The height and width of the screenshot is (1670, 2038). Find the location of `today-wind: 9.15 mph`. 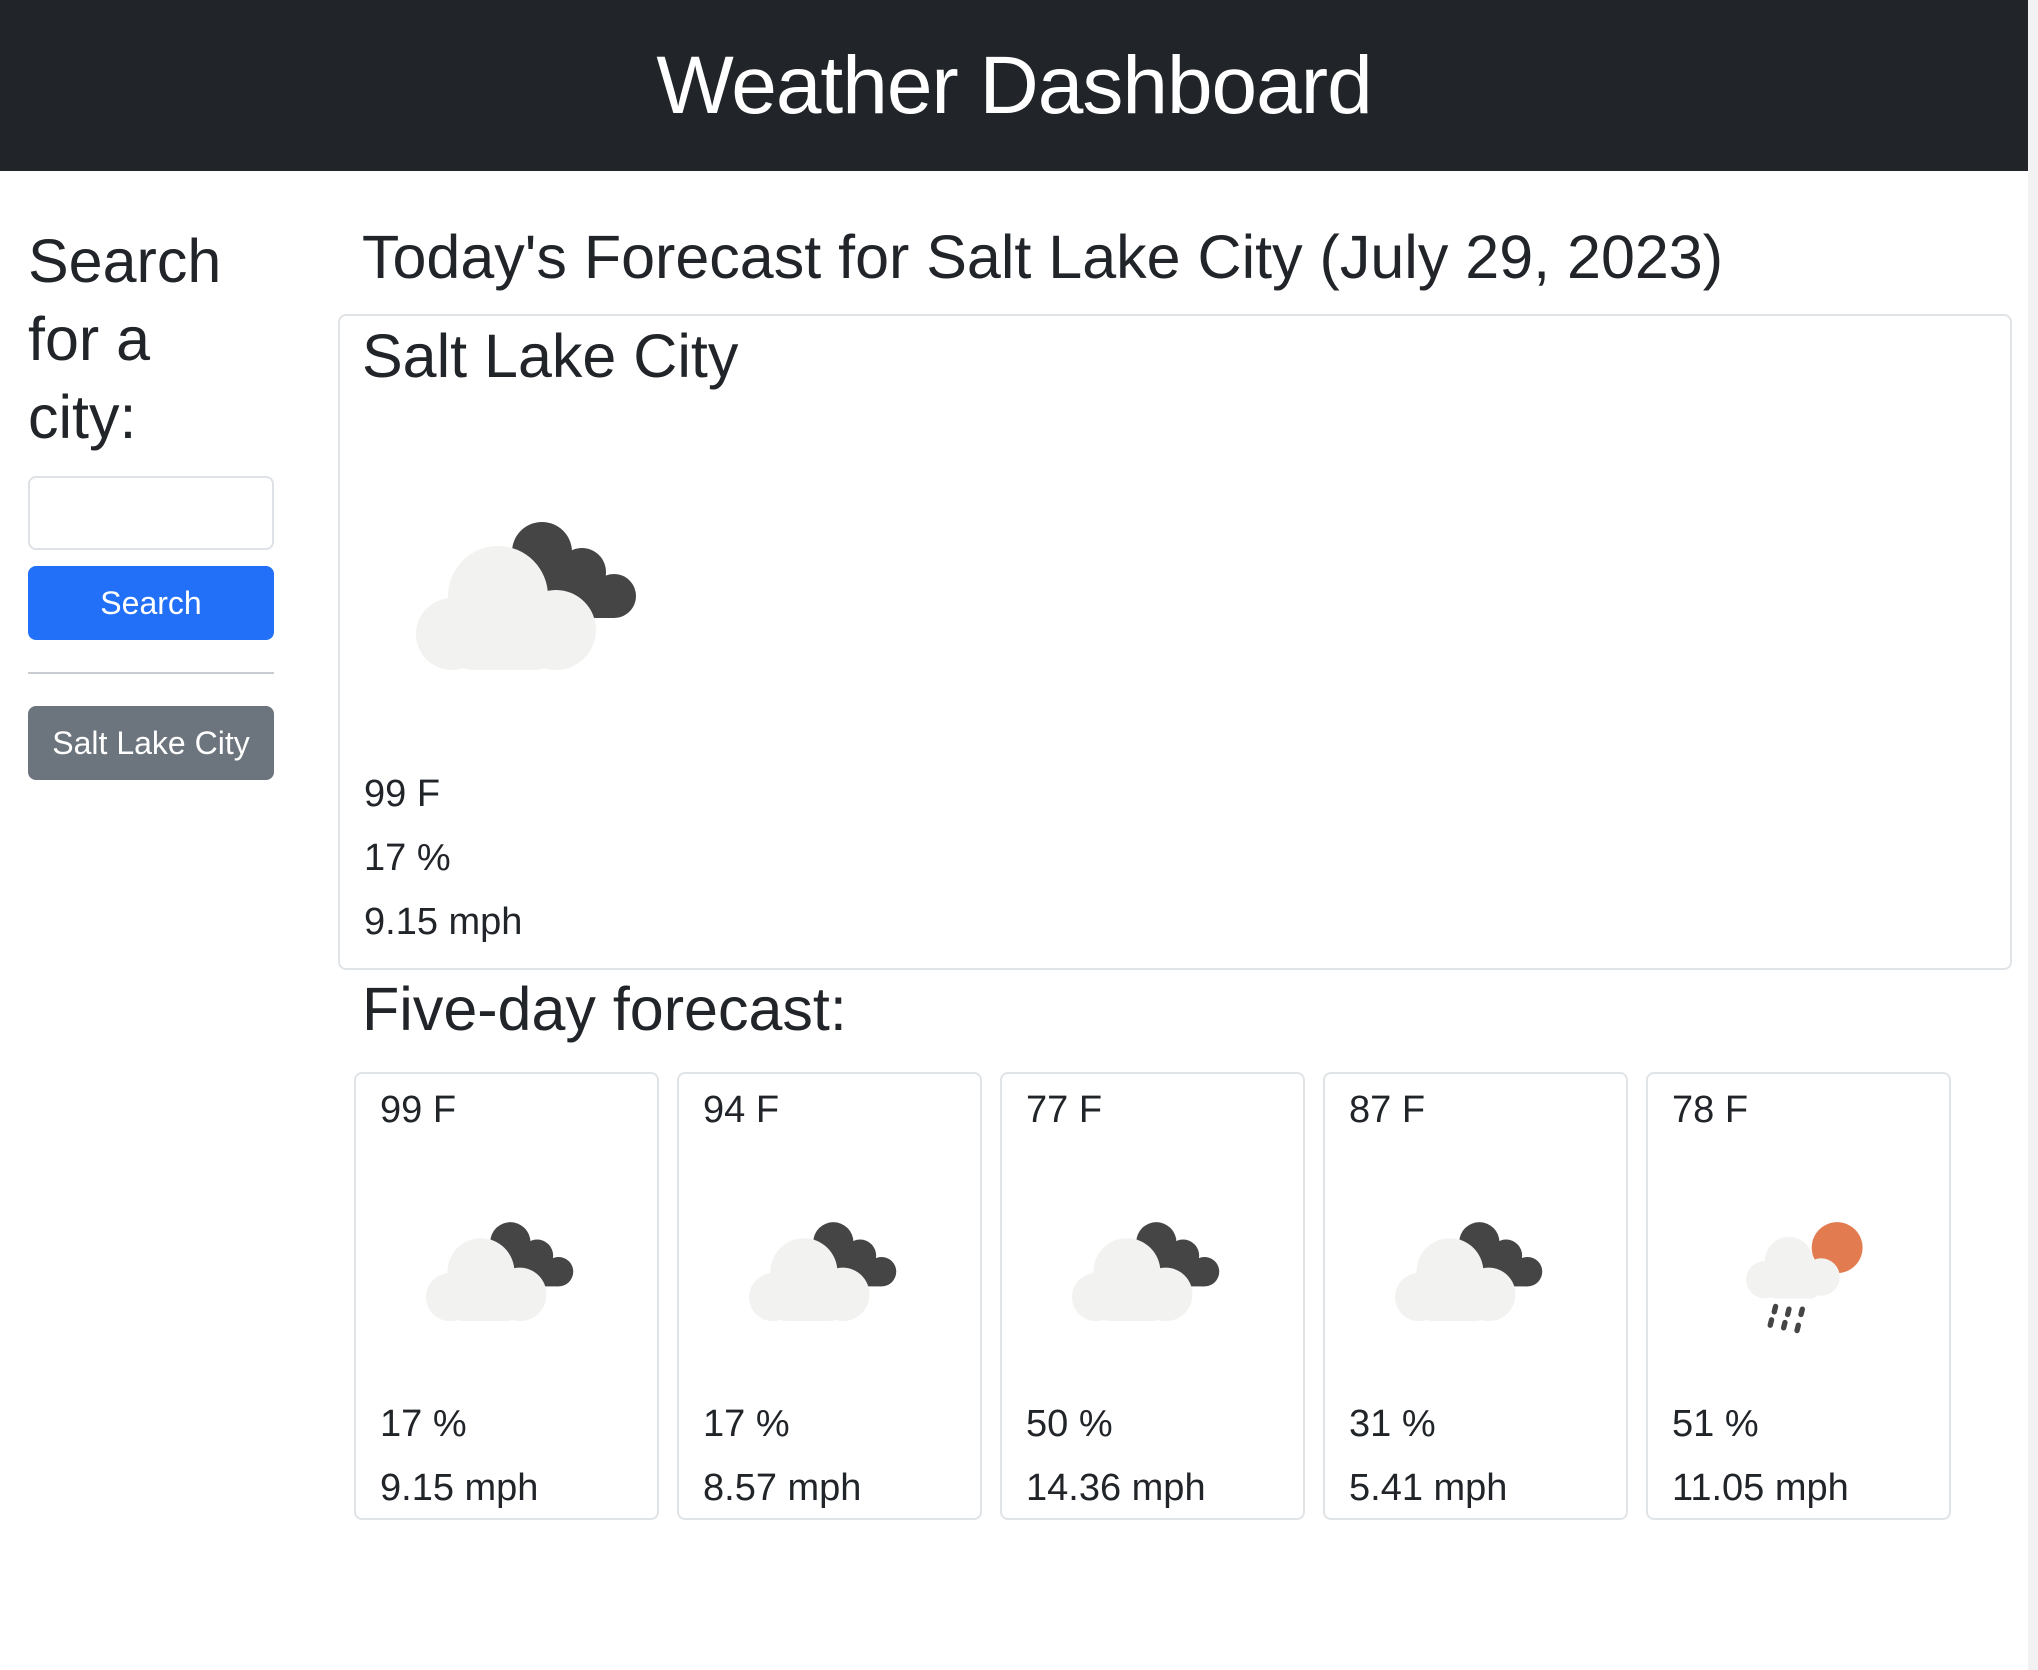

today-wind: 9.15 mph is located at coordinates (443, 922).